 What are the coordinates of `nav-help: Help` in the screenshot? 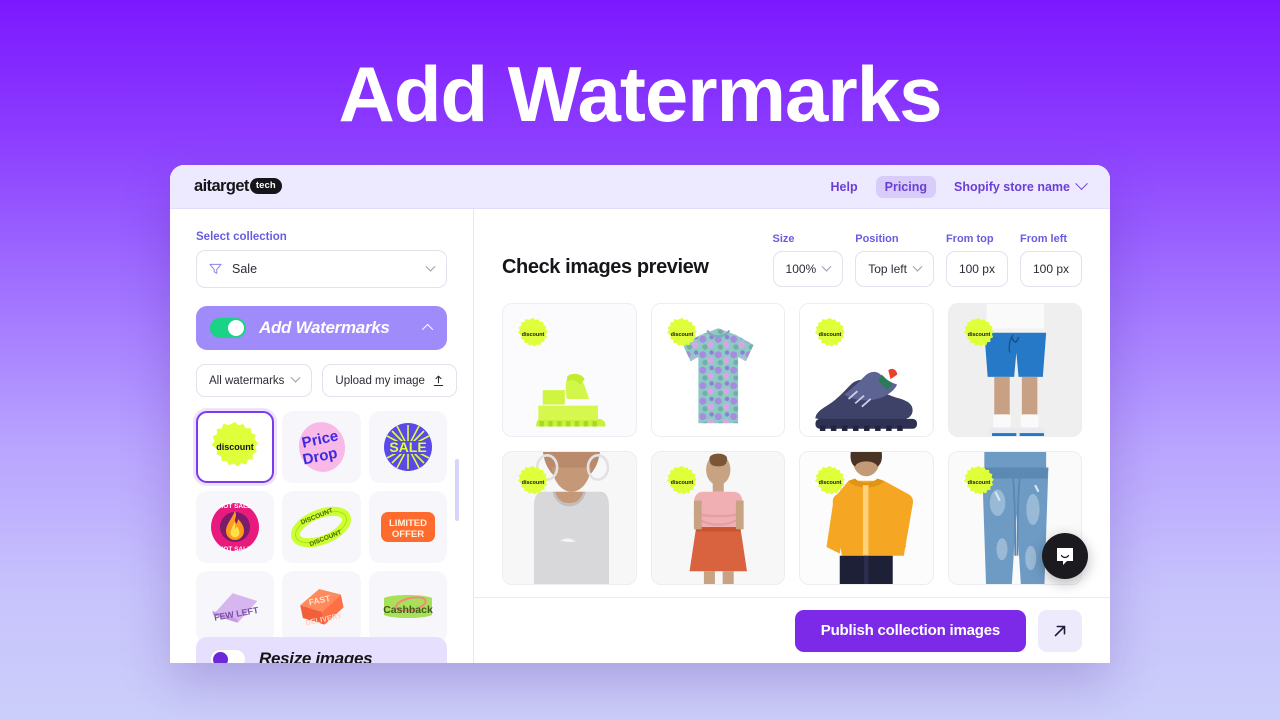 It's located at (844, 187).